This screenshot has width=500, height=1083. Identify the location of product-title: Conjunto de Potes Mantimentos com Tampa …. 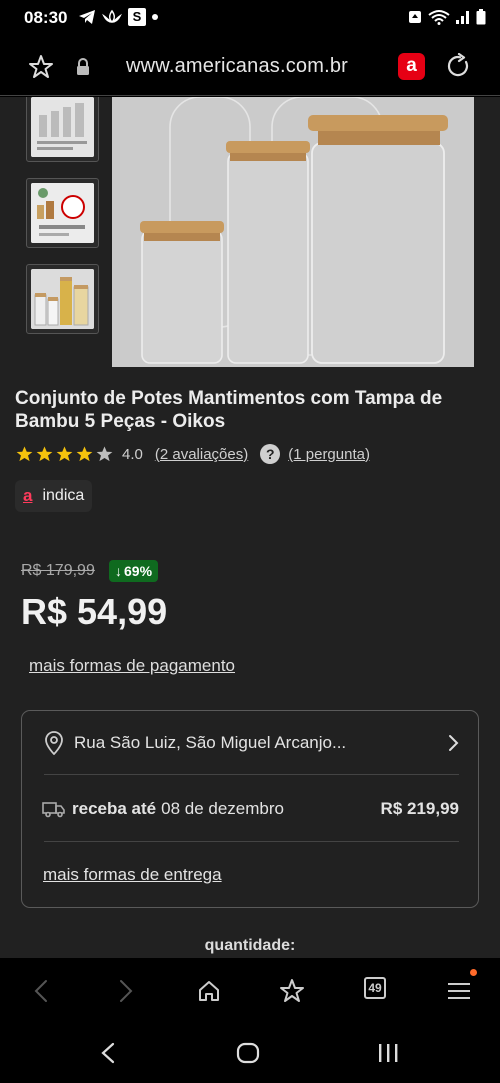
(229, 410).